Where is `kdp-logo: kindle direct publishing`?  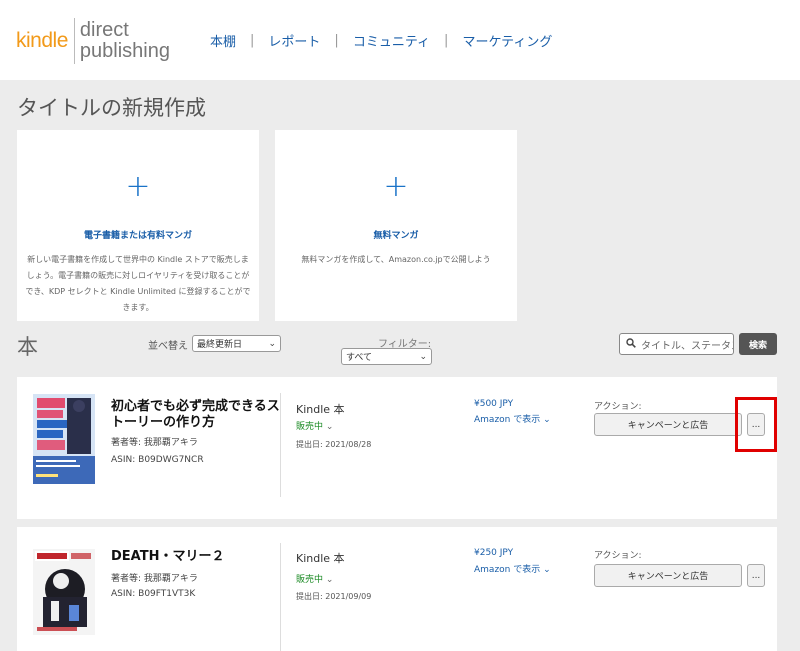
kdp-logo: kindle direct publishing is located at coordinates (93, 41).